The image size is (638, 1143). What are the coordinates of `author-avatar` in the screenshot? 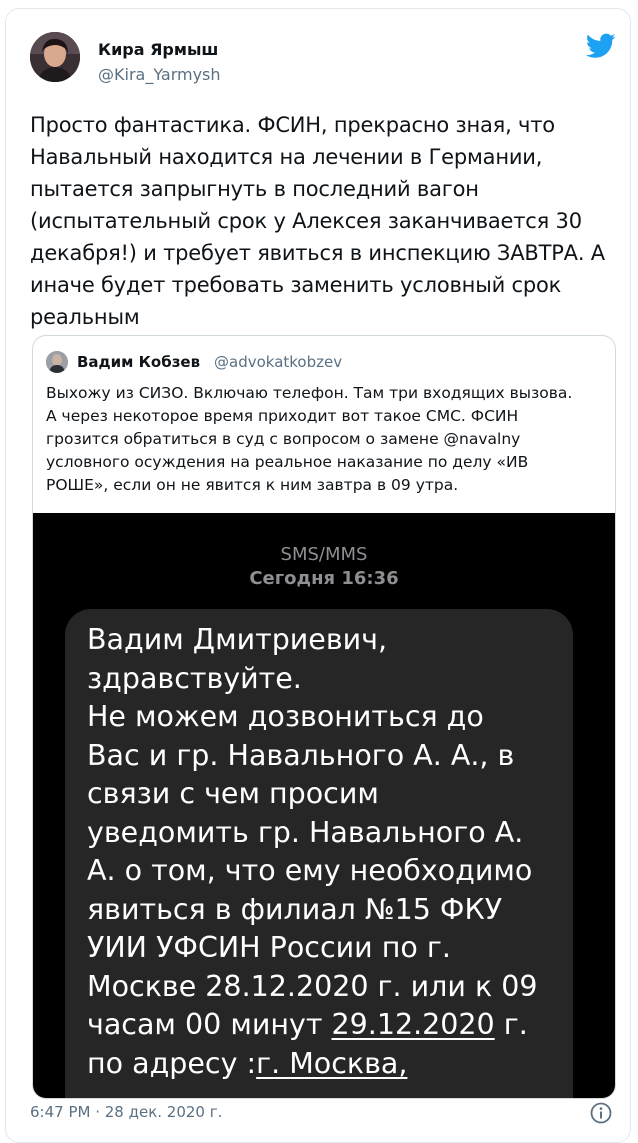 It's located at (55, 57).